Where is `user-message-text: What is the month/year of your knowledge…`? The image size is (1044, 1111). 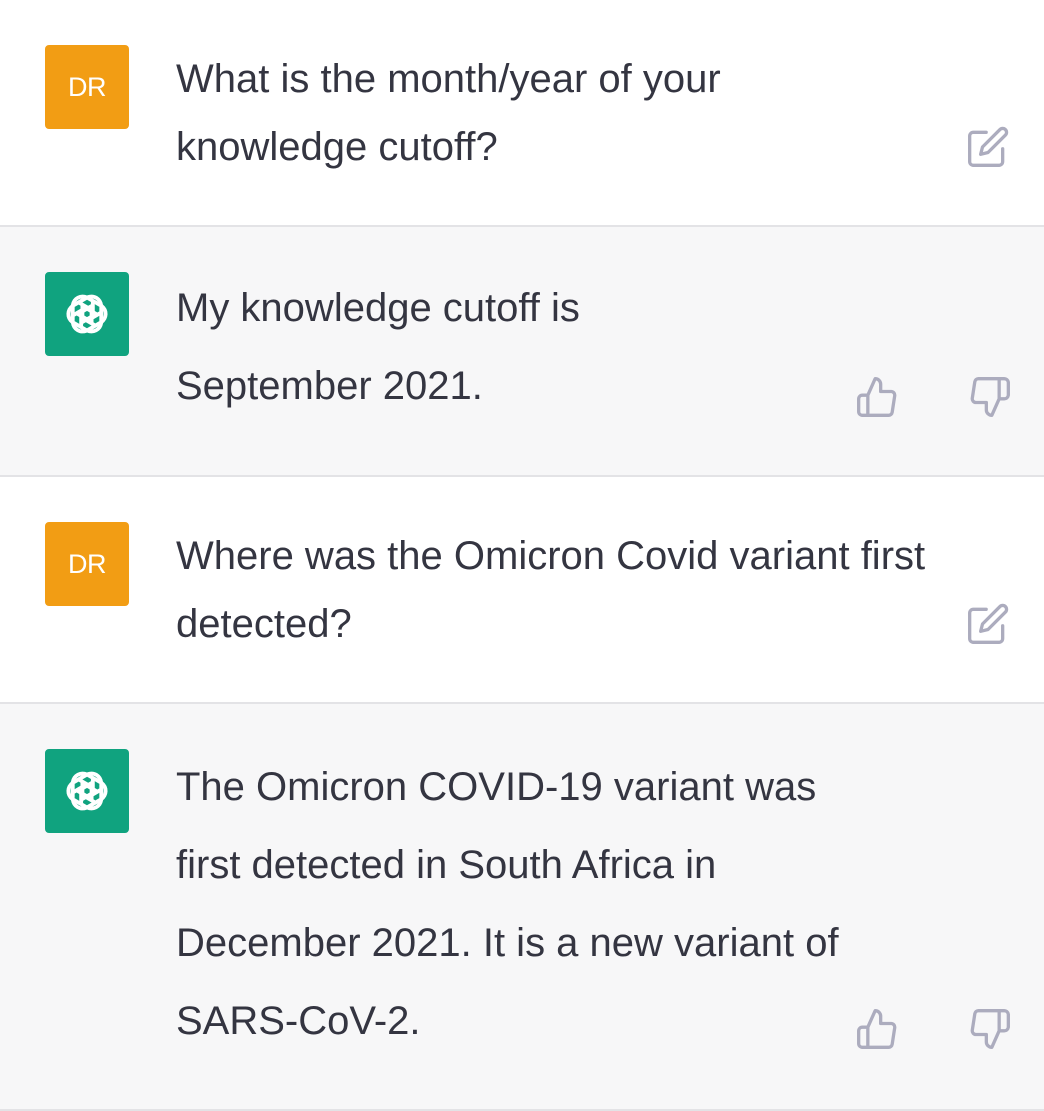
user-message-text: What is the month/year of your knowledge… is located at coordinates (448, 113).